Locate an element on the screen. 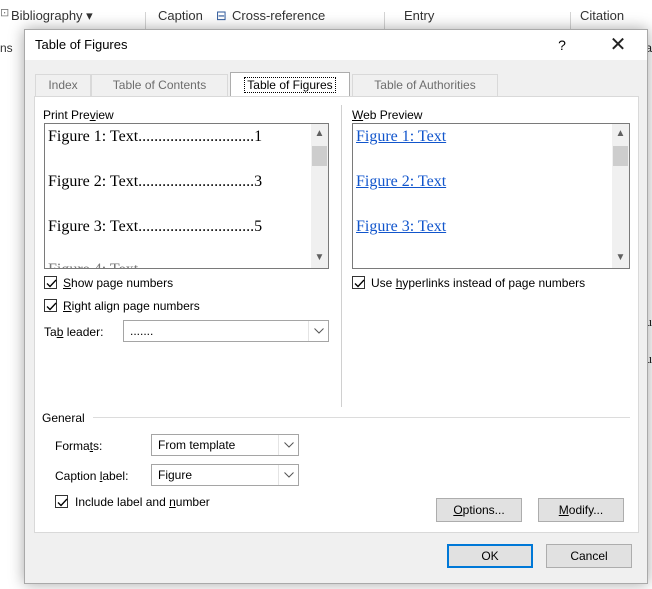 The height and width of the screenshot is (589, 652). cross-reference-icon: ⊟ is located at coordinates (221, 15).